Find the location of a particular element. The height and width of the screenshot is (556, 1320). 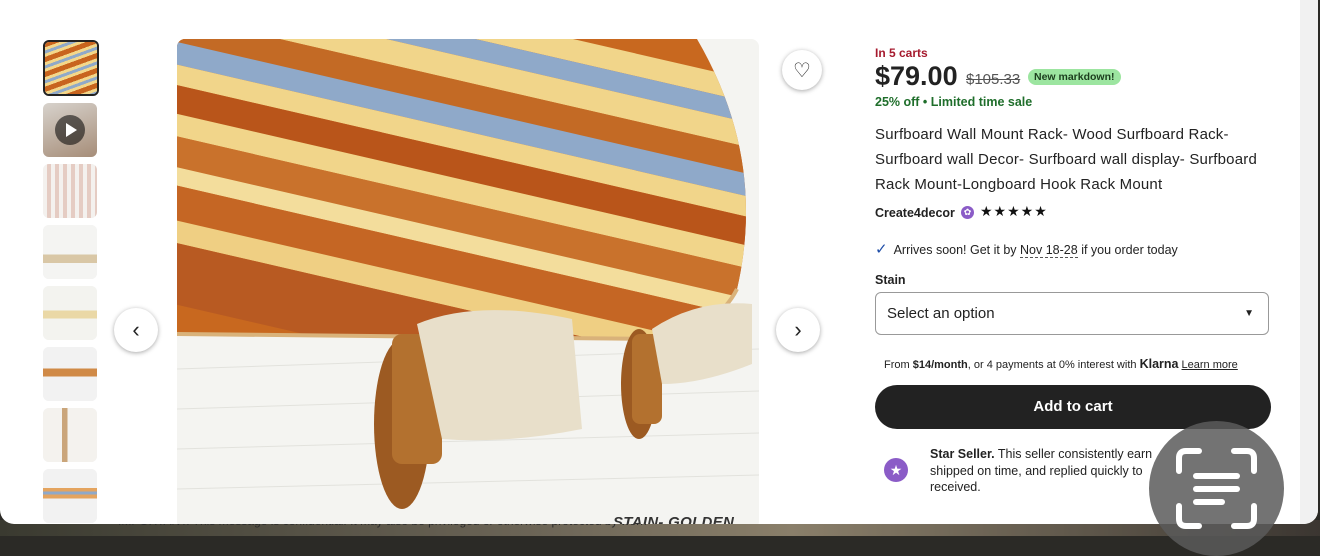

klarna-amount: $14/month is located at coordinates (940, 365).